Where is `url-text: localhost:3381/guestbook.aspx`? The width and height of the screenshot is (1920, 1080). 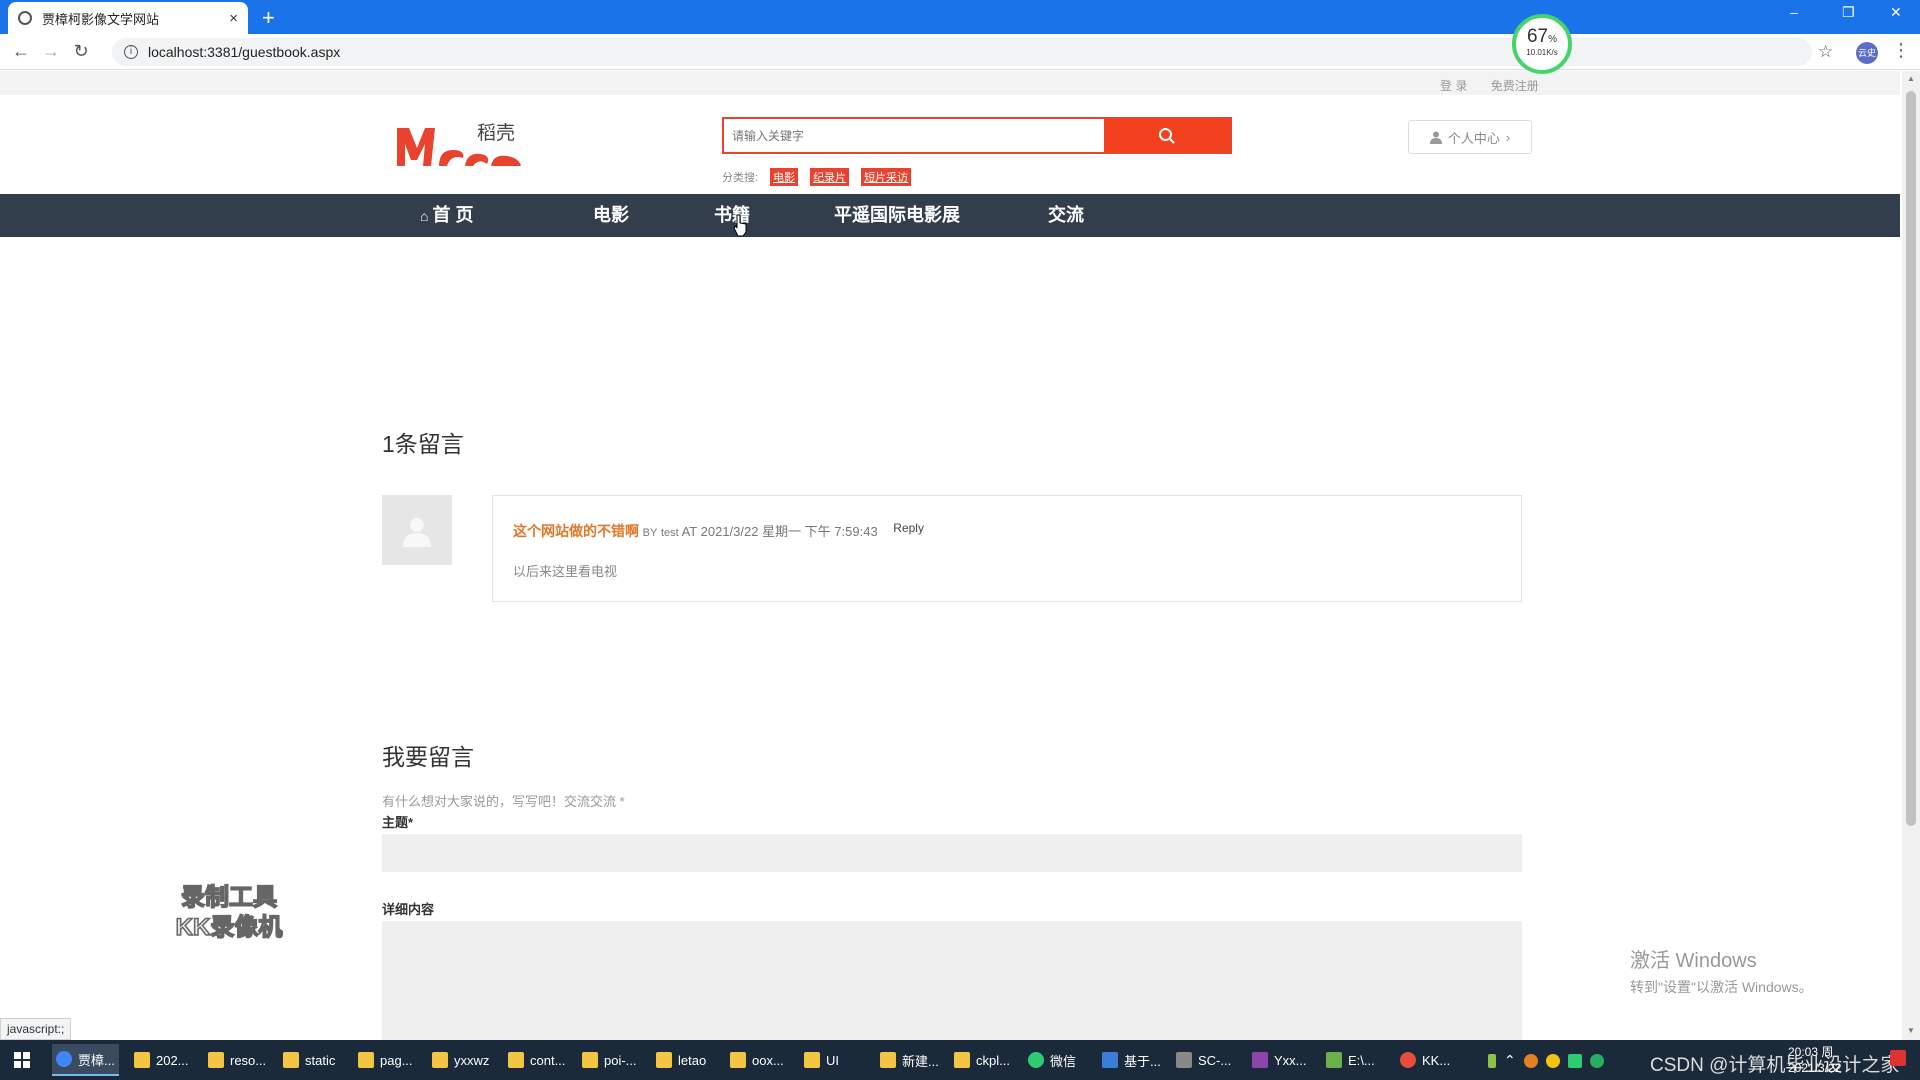 url-text: localhost:3381/guestbook.aspx is located at coordinates (244, 52).